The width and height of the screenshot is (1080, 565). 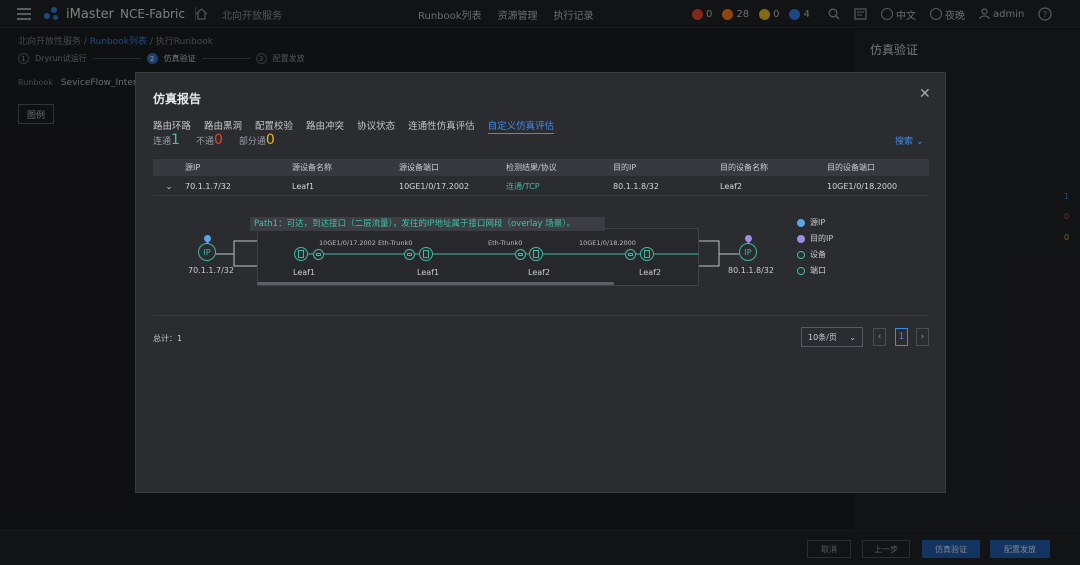 I want to click on source-ip-icon, so click(x=801, y=222).